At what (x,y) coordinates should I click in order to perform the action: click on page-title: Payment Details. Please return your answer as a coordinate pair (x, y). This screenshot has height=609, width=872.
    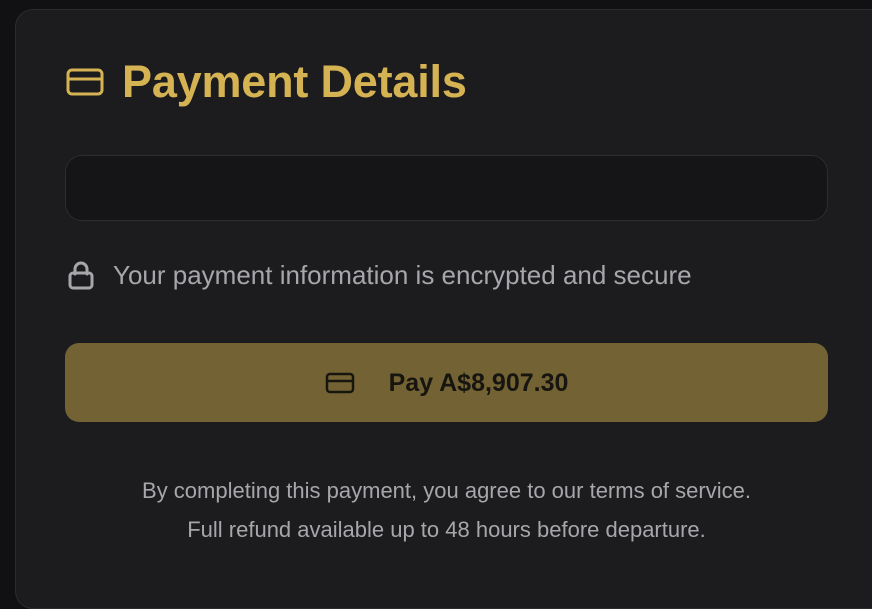
    Looking at the image, I should click on (294, 81).